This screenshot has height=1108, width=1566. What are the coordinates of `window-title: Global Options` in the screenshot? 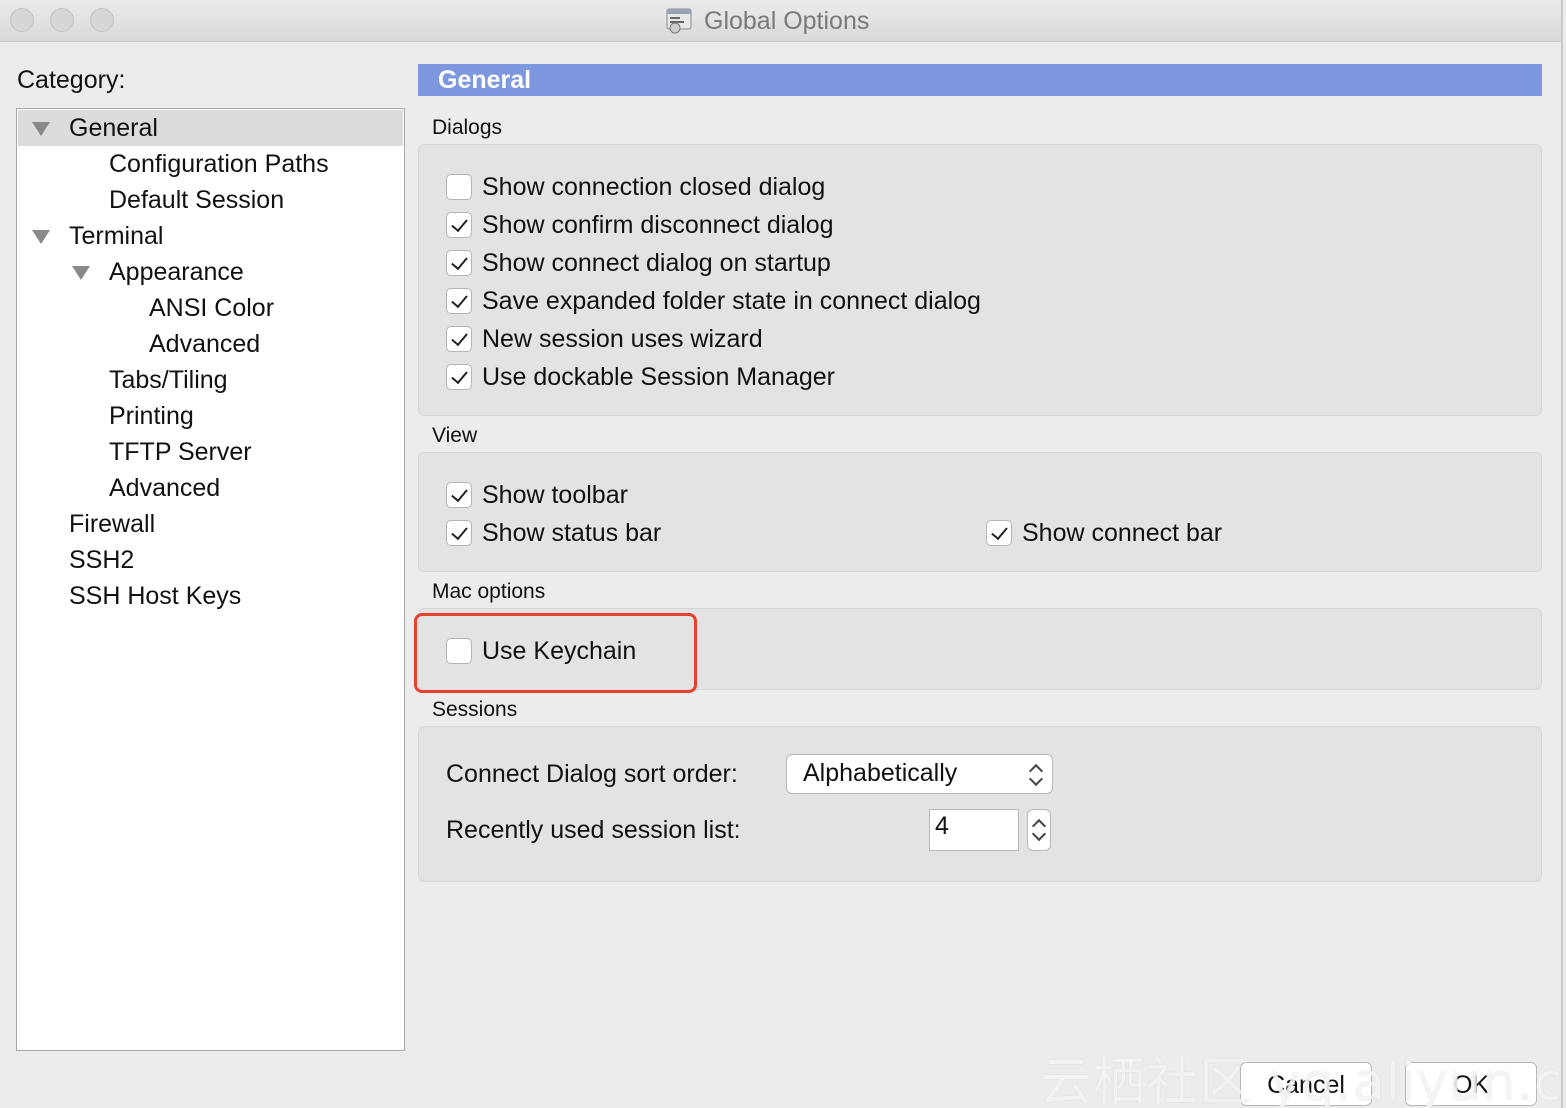 It's located at (767, 21).